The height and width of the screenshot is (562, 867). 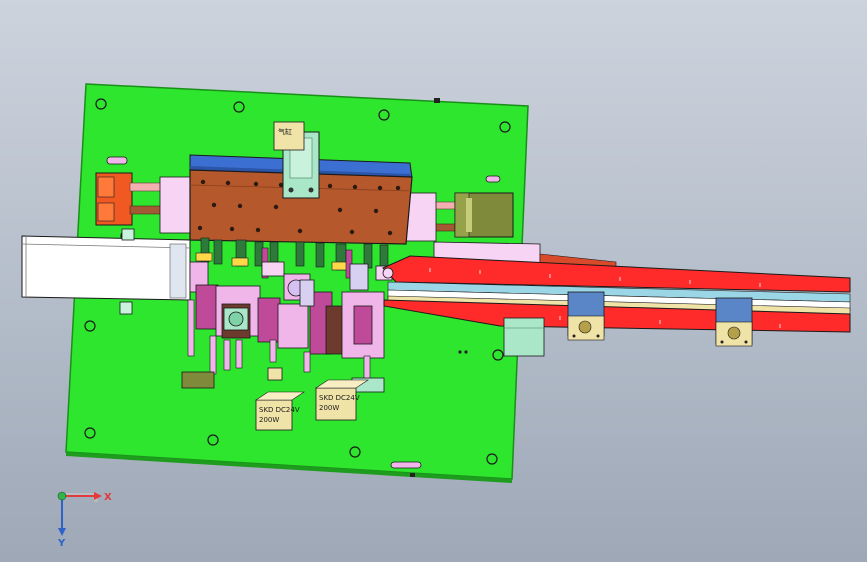 I want to click on orientation-triad: X Y, so click(x=84, y=520).